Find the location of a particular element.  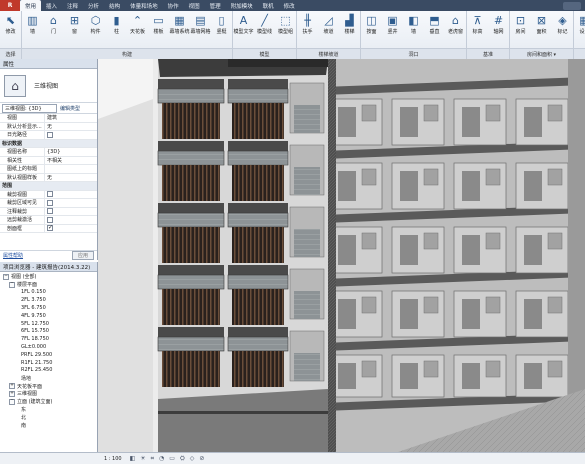

view-control-icon: ⊘ is located at coordinates (201, 459).